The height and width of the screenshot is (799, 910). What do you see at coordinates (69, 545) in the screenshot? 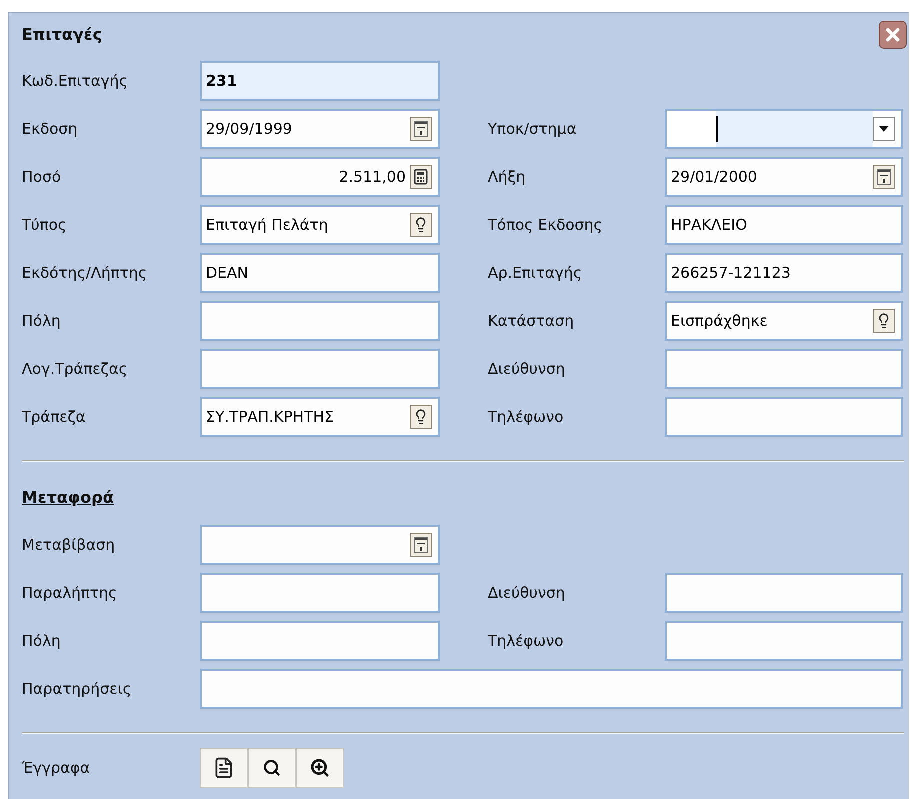
I see `field-label: Μεταβίβαση` at bounding box center [69, 545].